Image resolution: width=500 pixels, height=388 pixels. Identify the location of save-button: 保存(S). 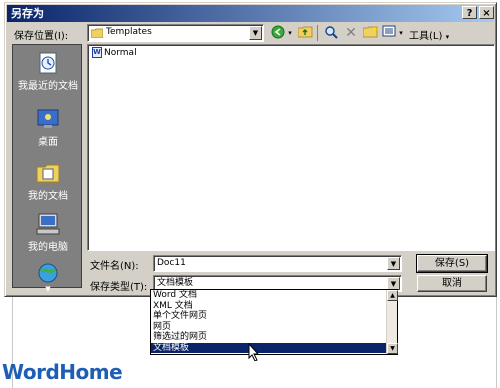
(452, 263).